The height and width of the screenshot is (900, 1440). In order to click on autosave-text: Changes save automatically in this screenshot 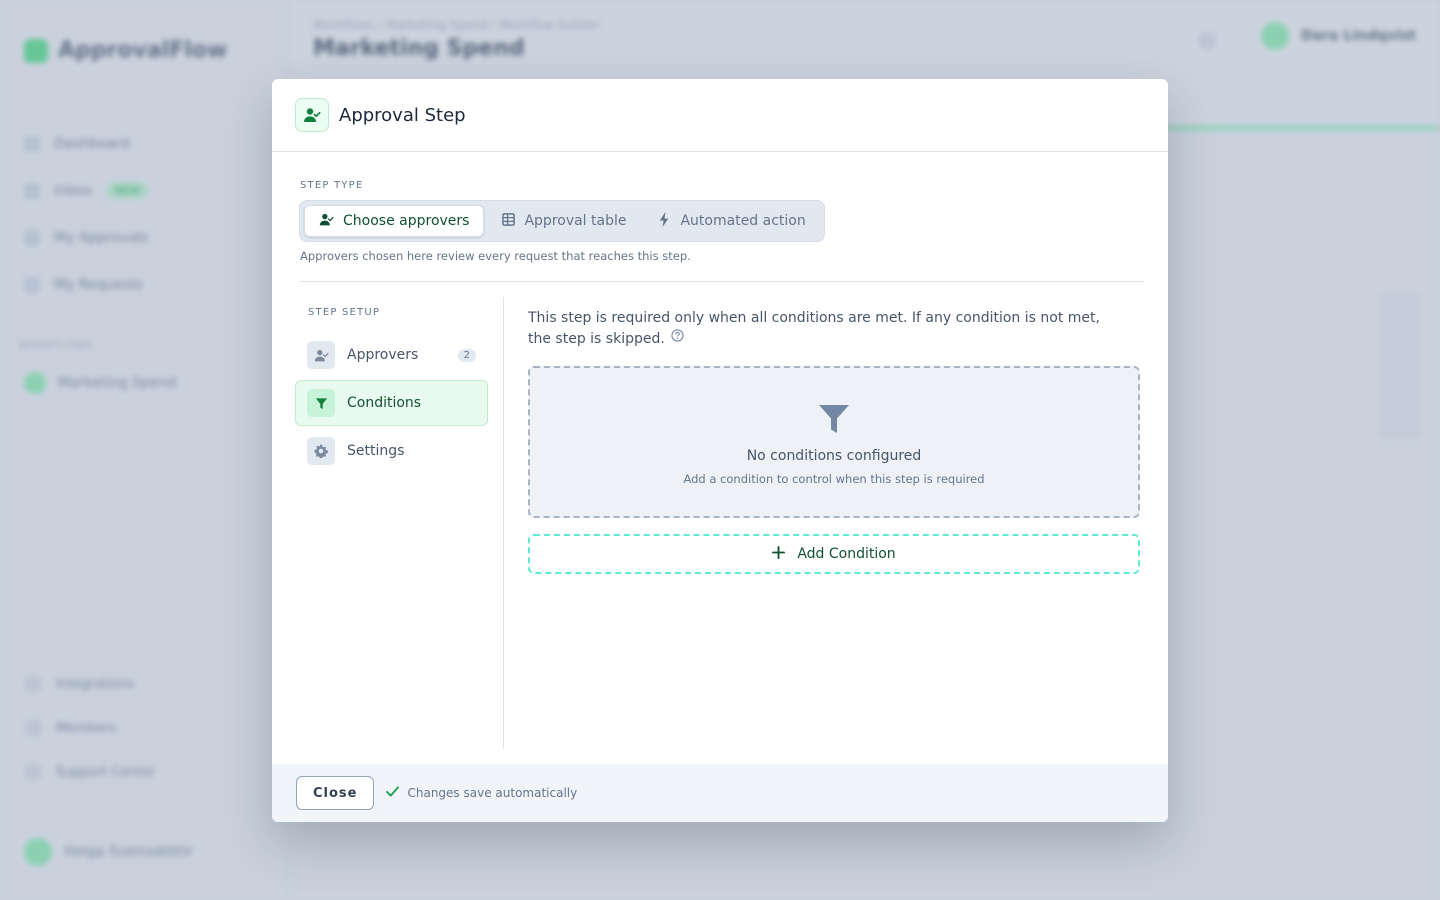, I will do `click(492, 793)`.